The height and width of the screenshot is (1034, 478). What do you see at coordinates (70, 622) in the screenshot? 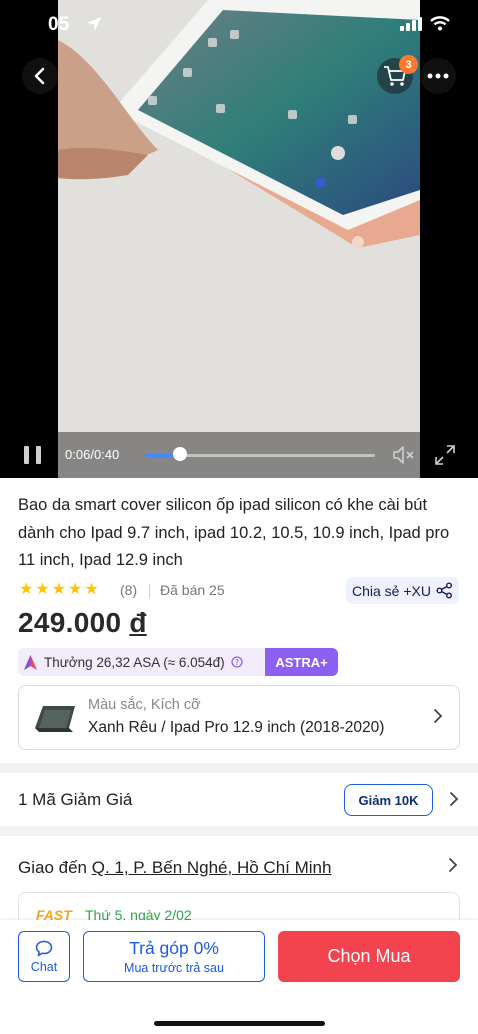
I see `price-value: 249.000` at bounding box center [70, 622].